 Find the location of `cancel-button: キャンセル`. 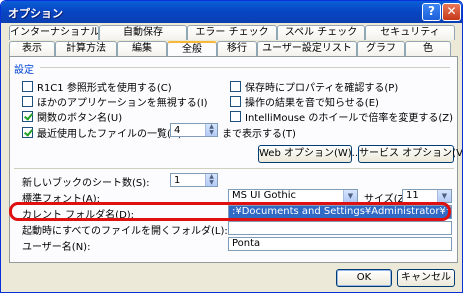

cancel-button: キャンセル is located at coordinates (426, 278).